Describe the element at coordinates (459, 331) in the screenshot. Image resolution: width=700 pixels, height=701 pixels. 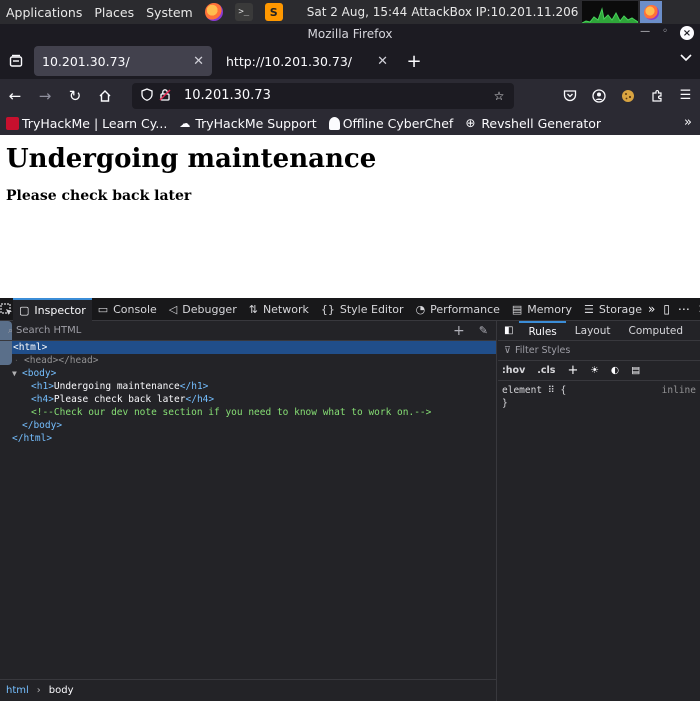
I see `add-node-icon: +` at that location.